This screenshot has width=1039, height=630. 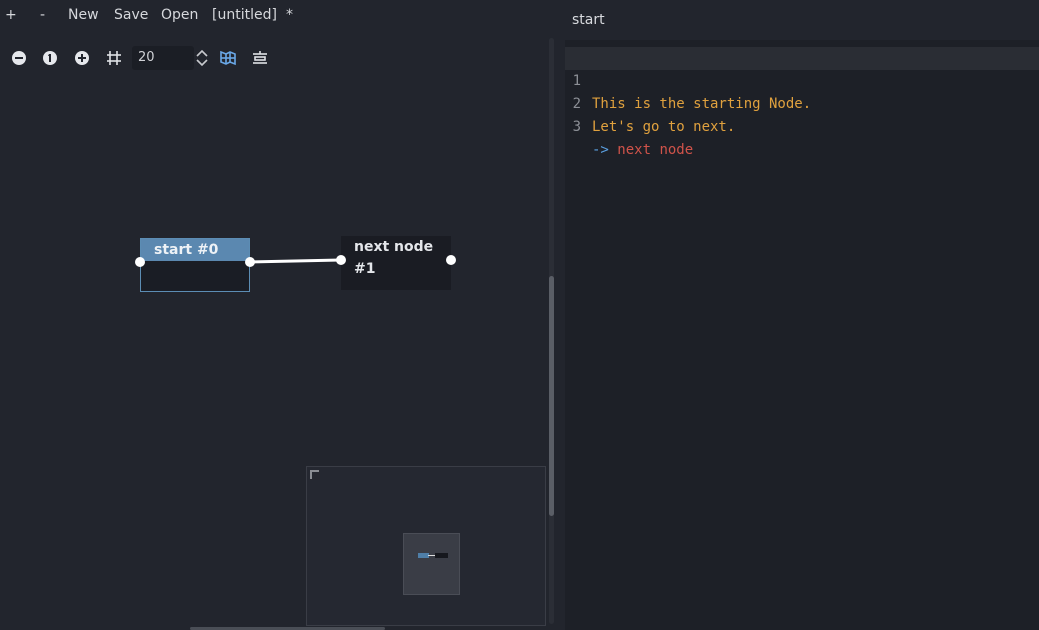 I want to click on zoom-reset-icon, so click(x=50, y=58).